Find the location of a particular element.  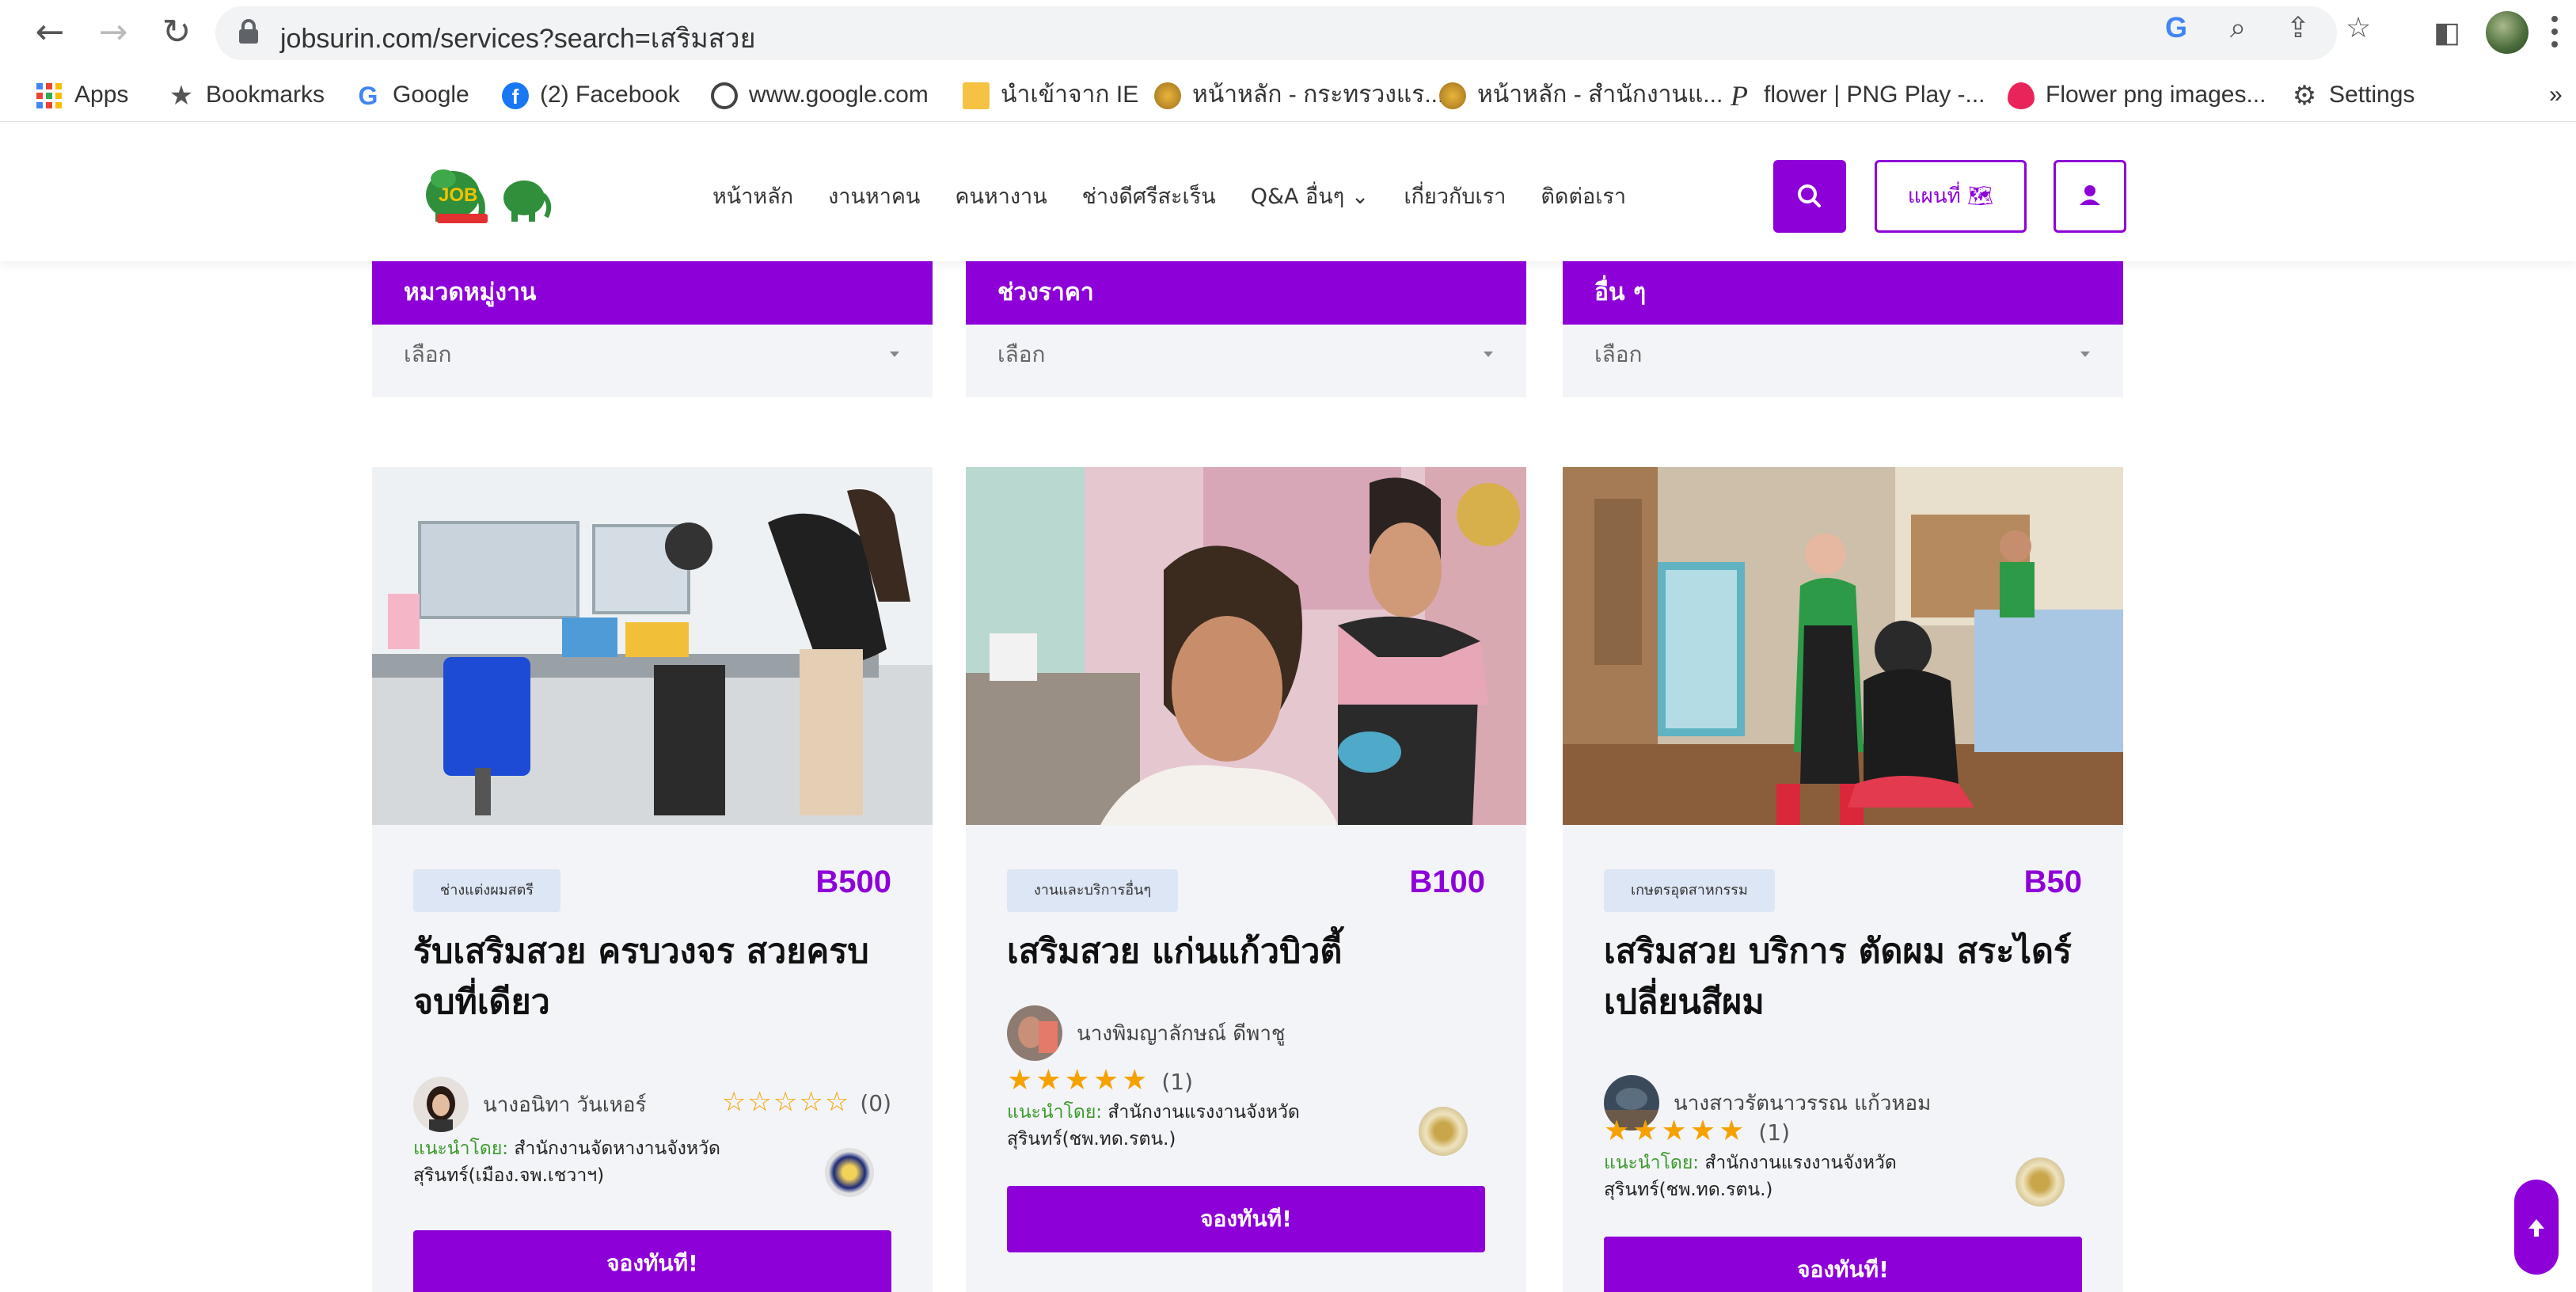

lock-icon is located at coordinates (248, 31).